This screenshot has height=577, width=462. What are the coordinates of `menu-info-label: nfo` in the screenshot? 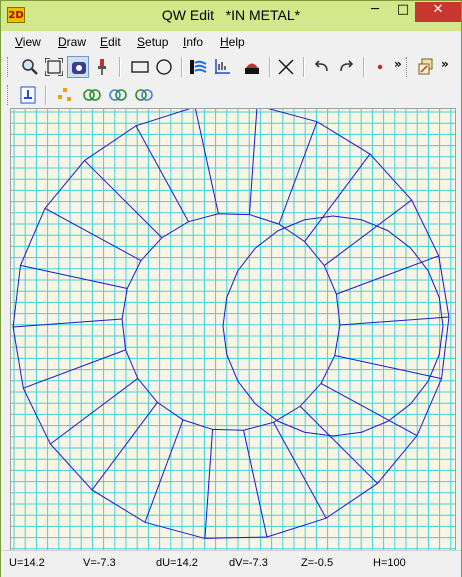 It's located at (195, 42).